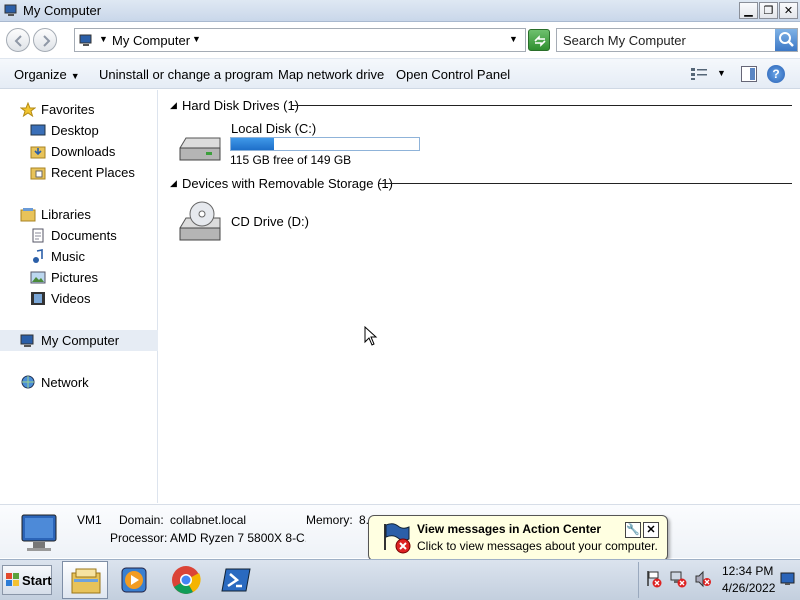 The height and width of the screenshot is (600, 800). What do you see at coordinates (703, 579) in the screenshot?
I see `volume-muted-icon` at bounding box center [703, 579].